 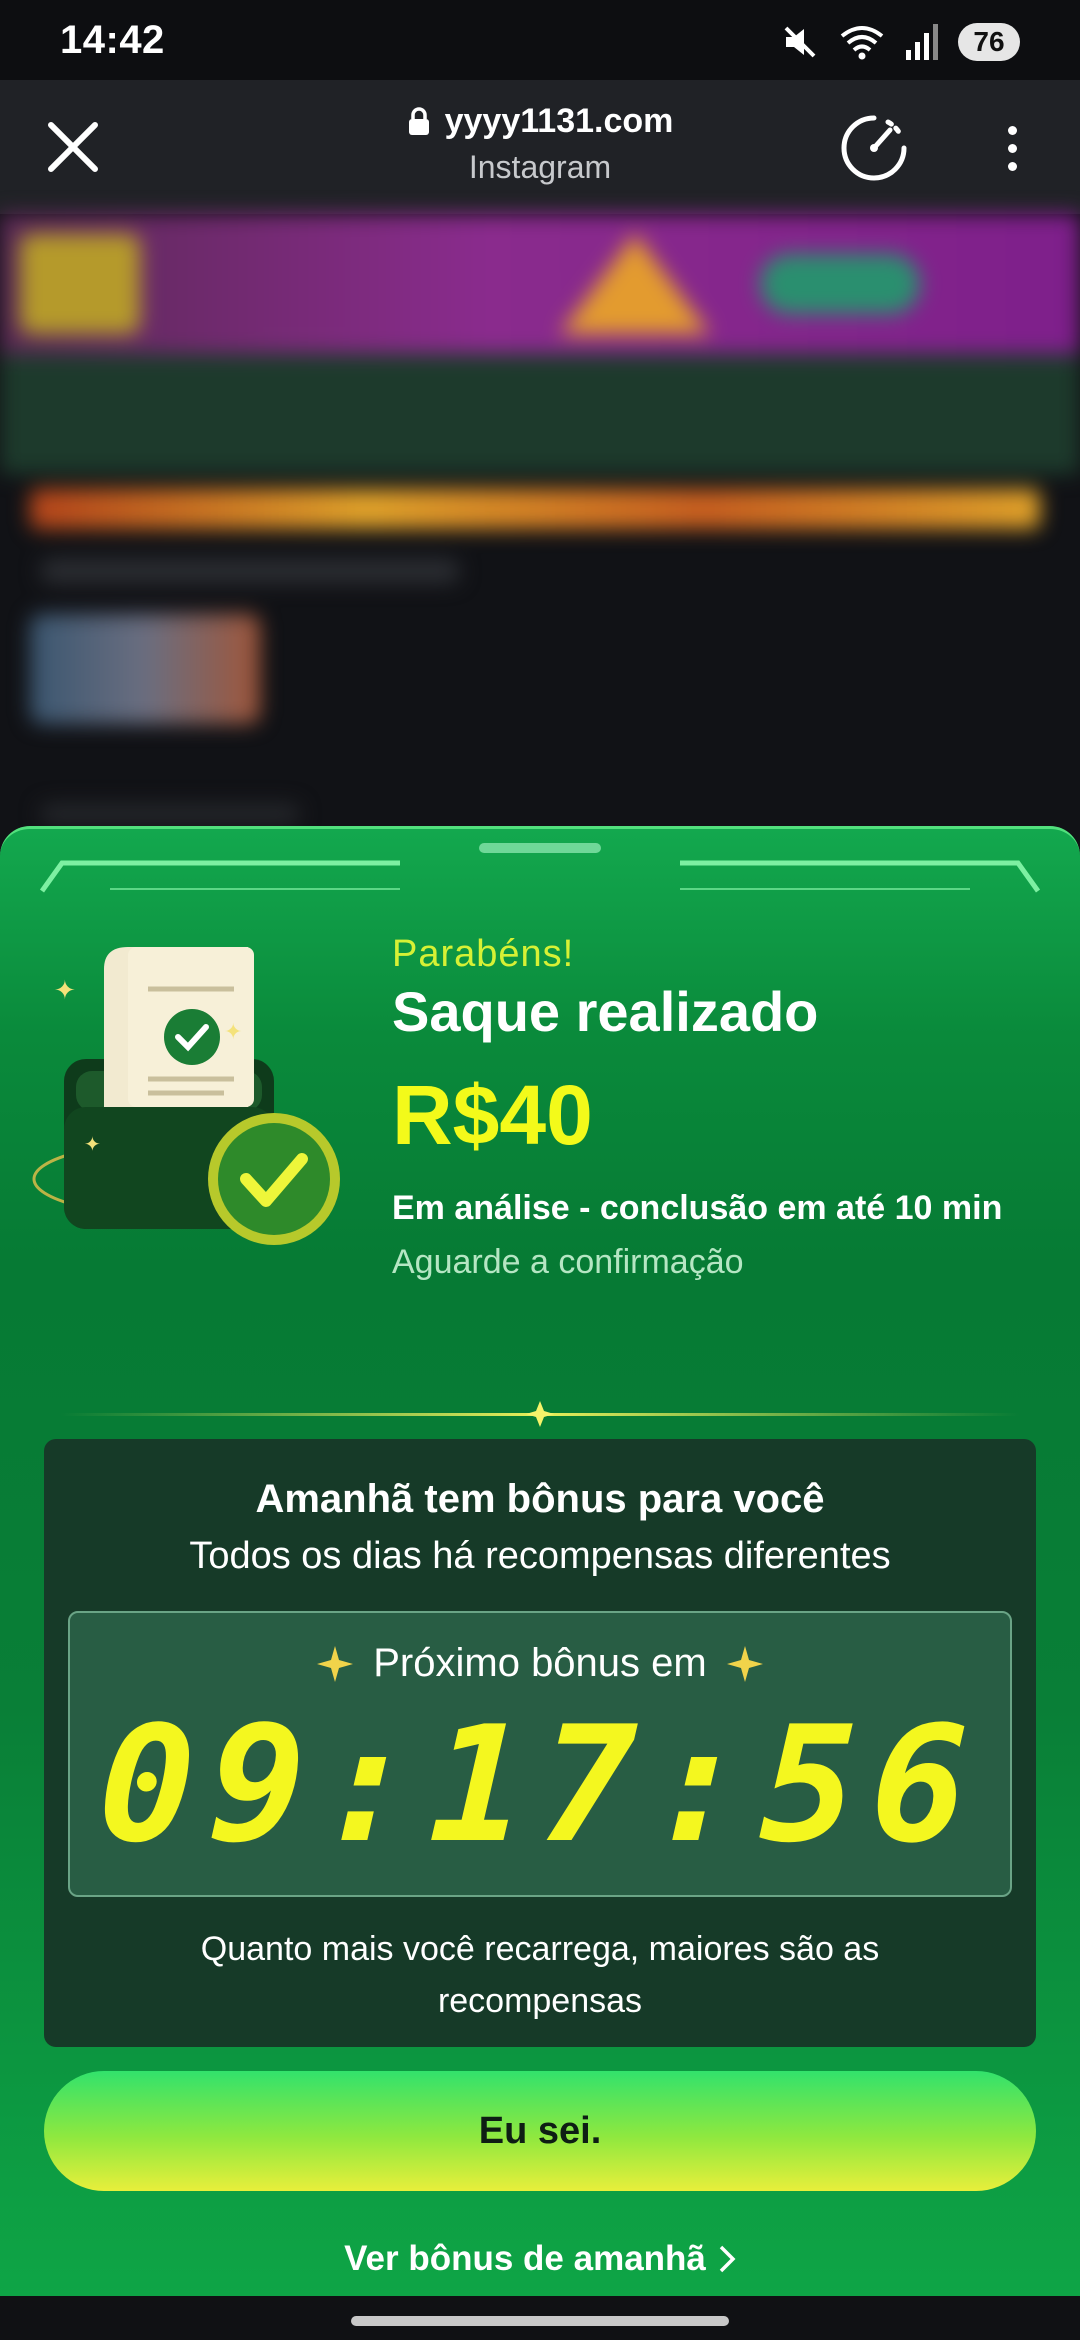 I want to click on next-bonus-label: Próximo bônus em, so click(x=540, y=1663).